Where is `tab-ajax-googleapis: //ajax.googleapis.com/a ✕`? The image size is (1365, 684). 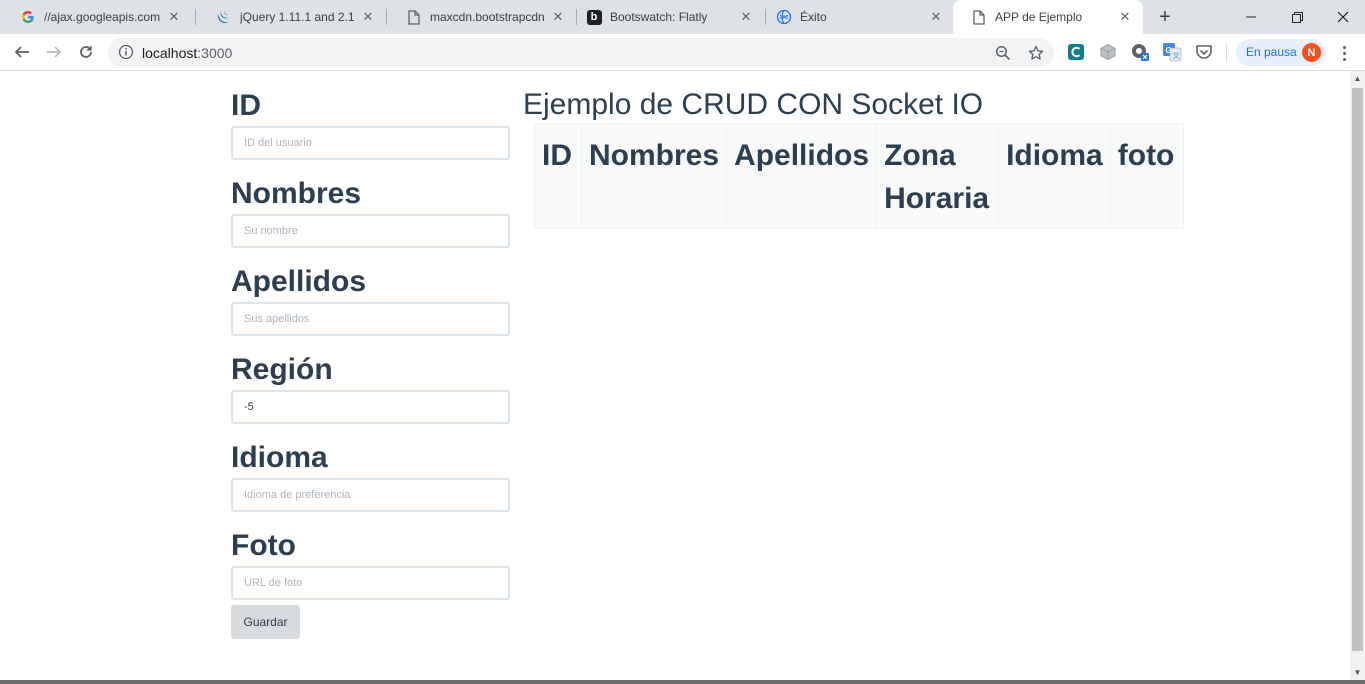
tab-ajax-googleapis: //ajax.googleapis.com/a ✕ is located at coordinates (97, 17).